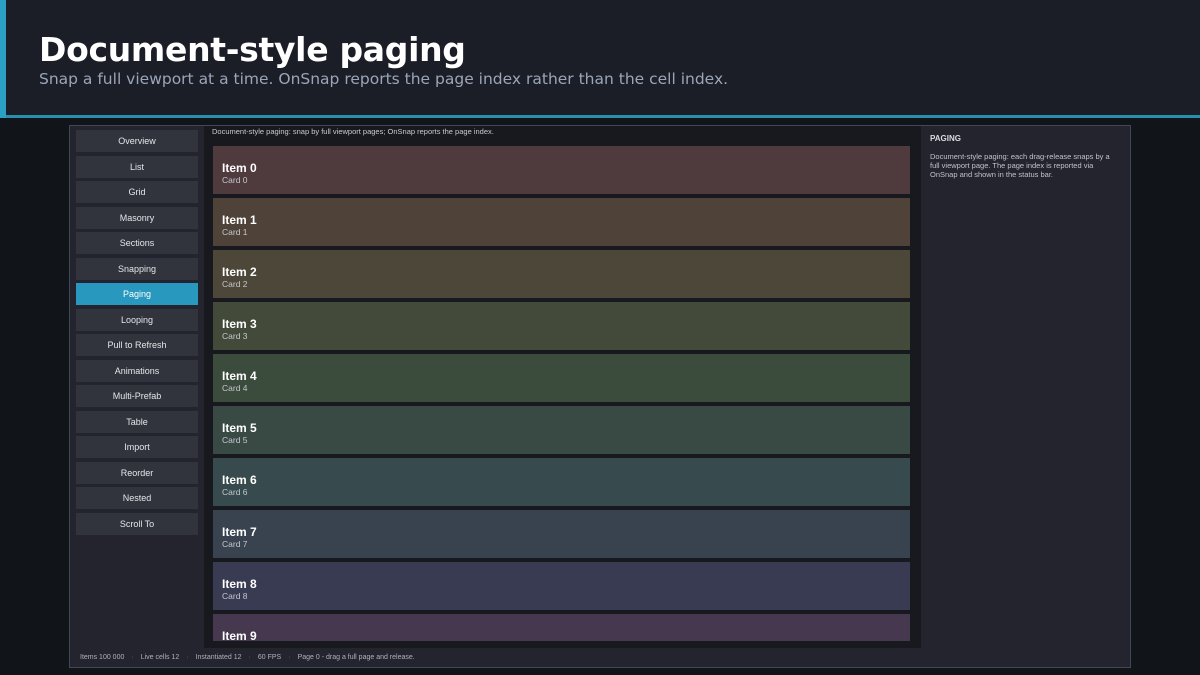 Image resolution: width=1200 pixels, height=675 pixels. Describe the element at coordinates (102, 657) in the screenshot. I see `status-items: Items 100 000` at that location.